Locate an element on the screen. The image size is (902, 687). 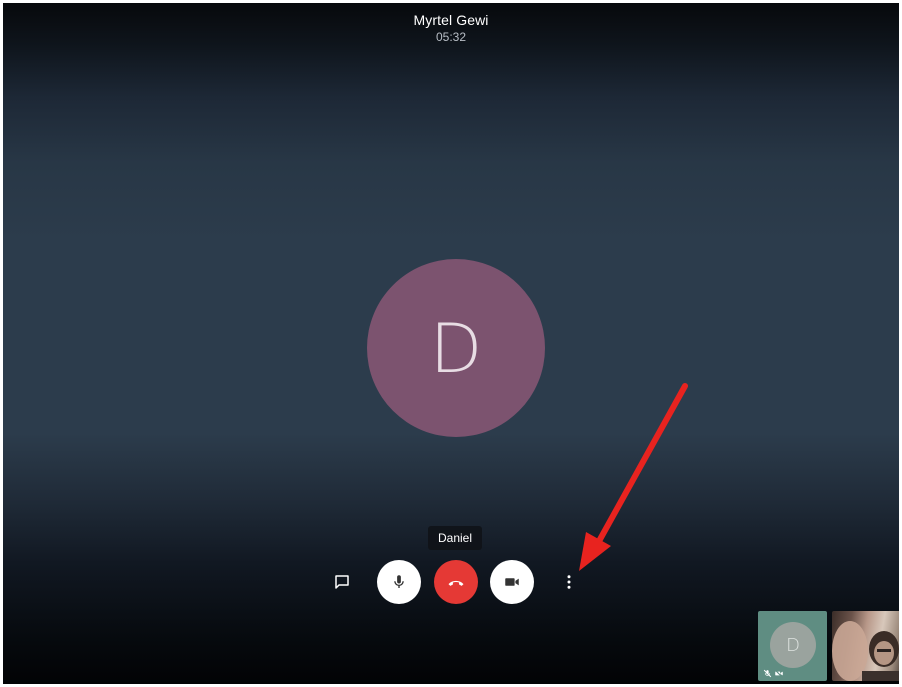
annotation-arrow is located at coordinates (633, 477).